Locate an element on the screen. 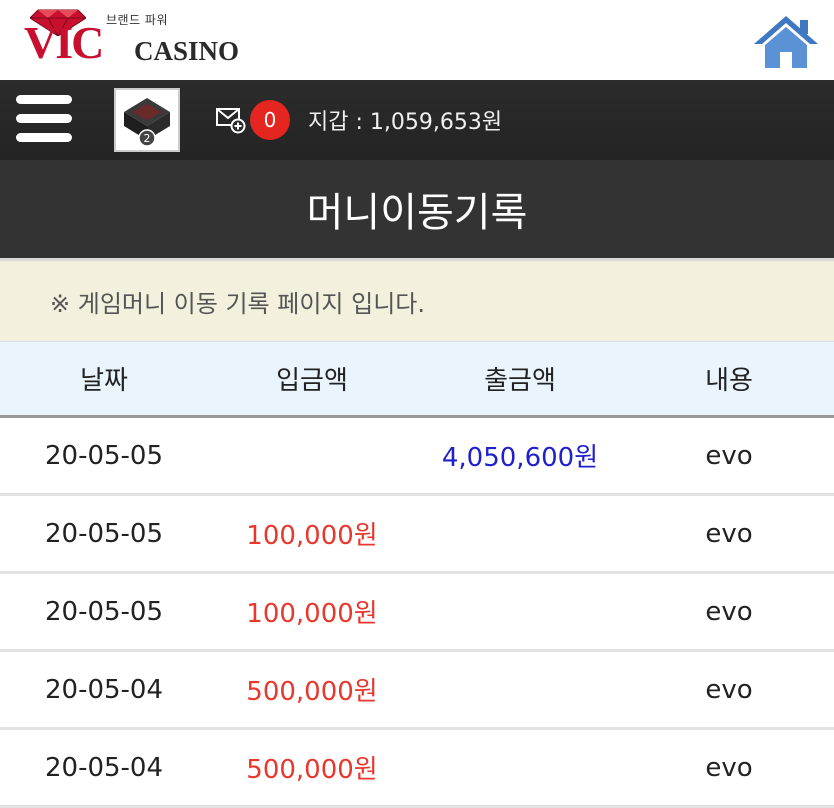 The image size is (834, 808). brand-name-main: VIC is located at coordinates (64, 42).